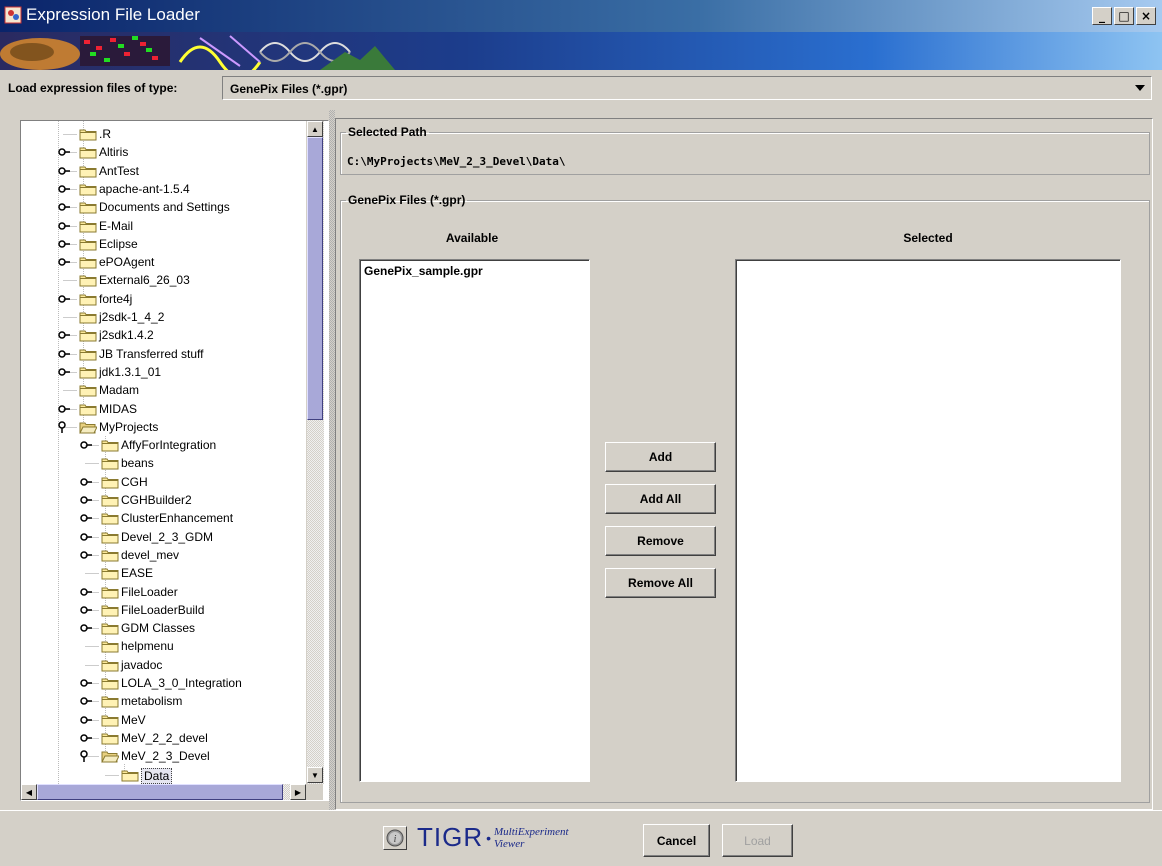 The width and height of the screenshot is (1162, 866). Describe the element at coordinates (1124, 16) in the screenshot. I see `maximize-button: □` at that location.